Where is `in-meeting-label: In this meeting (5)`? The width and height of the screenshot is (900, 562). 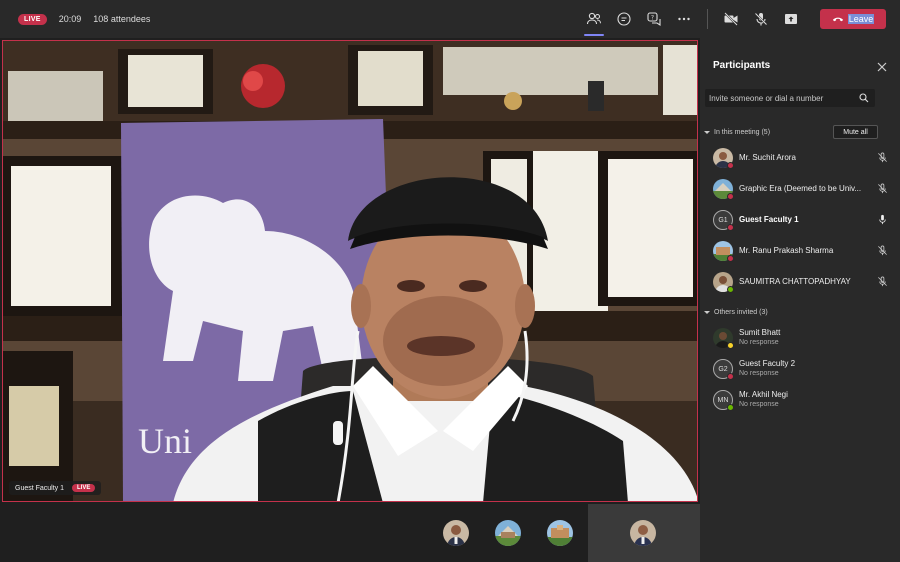
in-meeting-label: In this meeting (5) is located at coordinates (742, 132).